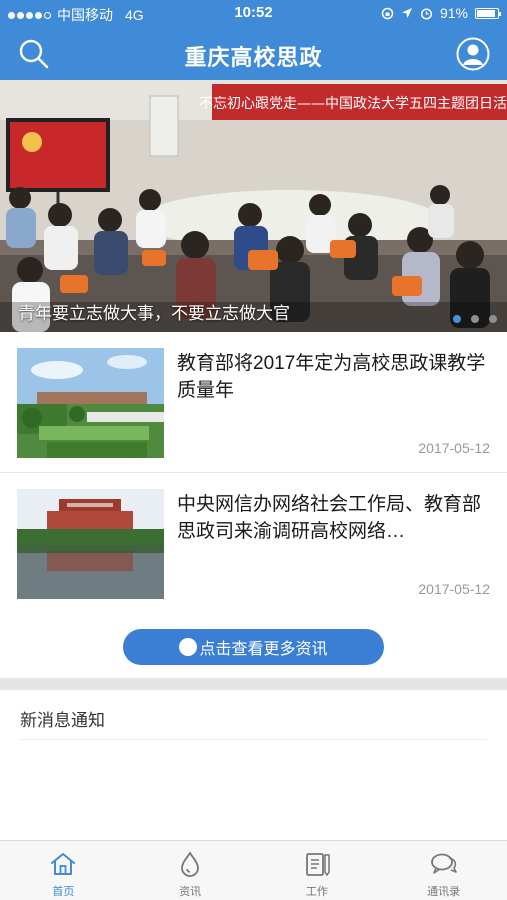 The image size is (507, 900). Describe the element at coordinates (253, 684) in the screenshot. I see `section-divider` at that location.